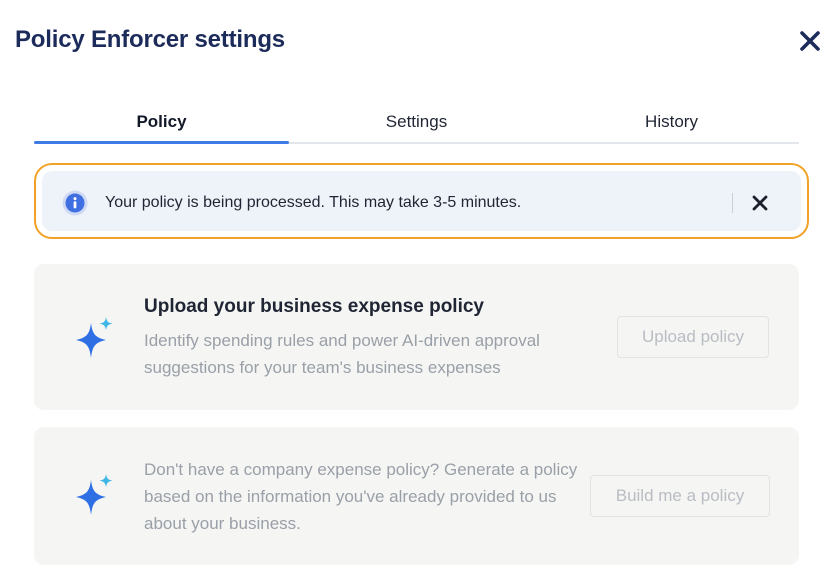 The width and height of the screenshot is (839, 576). What do you see at coordinates (680, 496) in the screenshot?
I see `build-policy-button: Build me a policy` at bounding box center [680, 496].